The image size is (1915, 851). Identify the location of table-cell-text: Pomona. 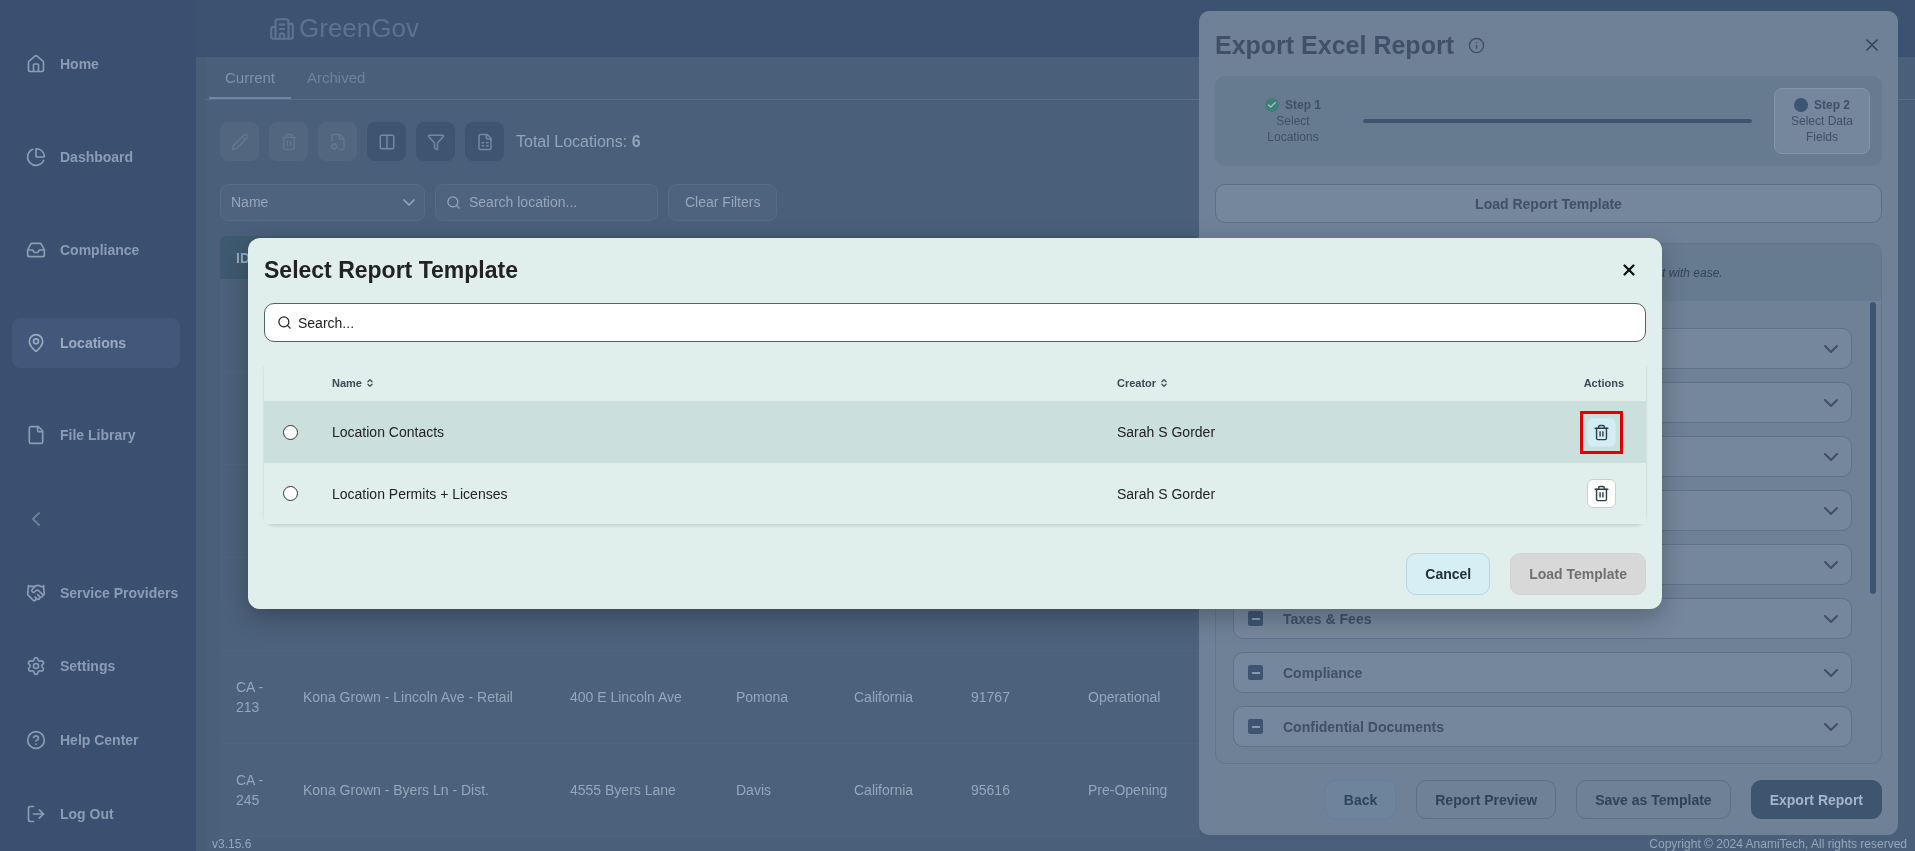
(763, 697).